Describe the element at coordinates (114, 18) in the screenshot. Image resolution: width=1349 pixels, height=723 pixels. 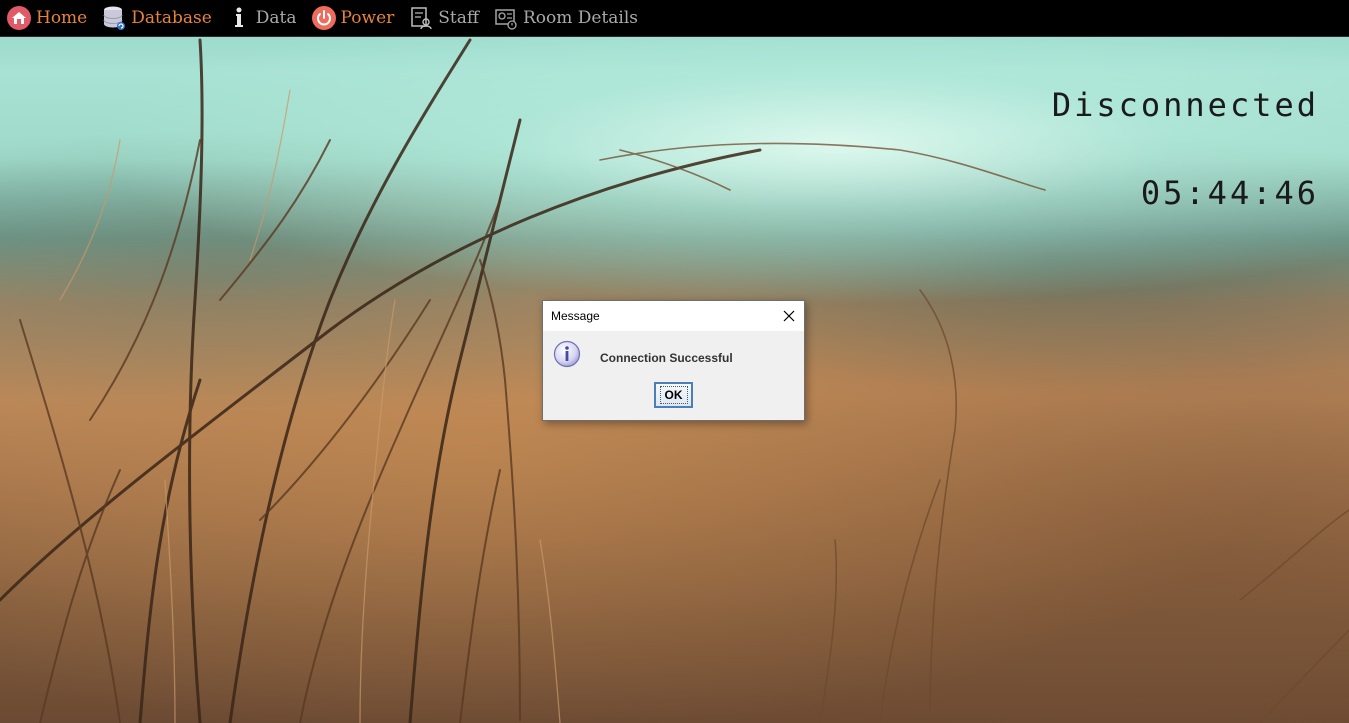
I see `database-icon` at that location.